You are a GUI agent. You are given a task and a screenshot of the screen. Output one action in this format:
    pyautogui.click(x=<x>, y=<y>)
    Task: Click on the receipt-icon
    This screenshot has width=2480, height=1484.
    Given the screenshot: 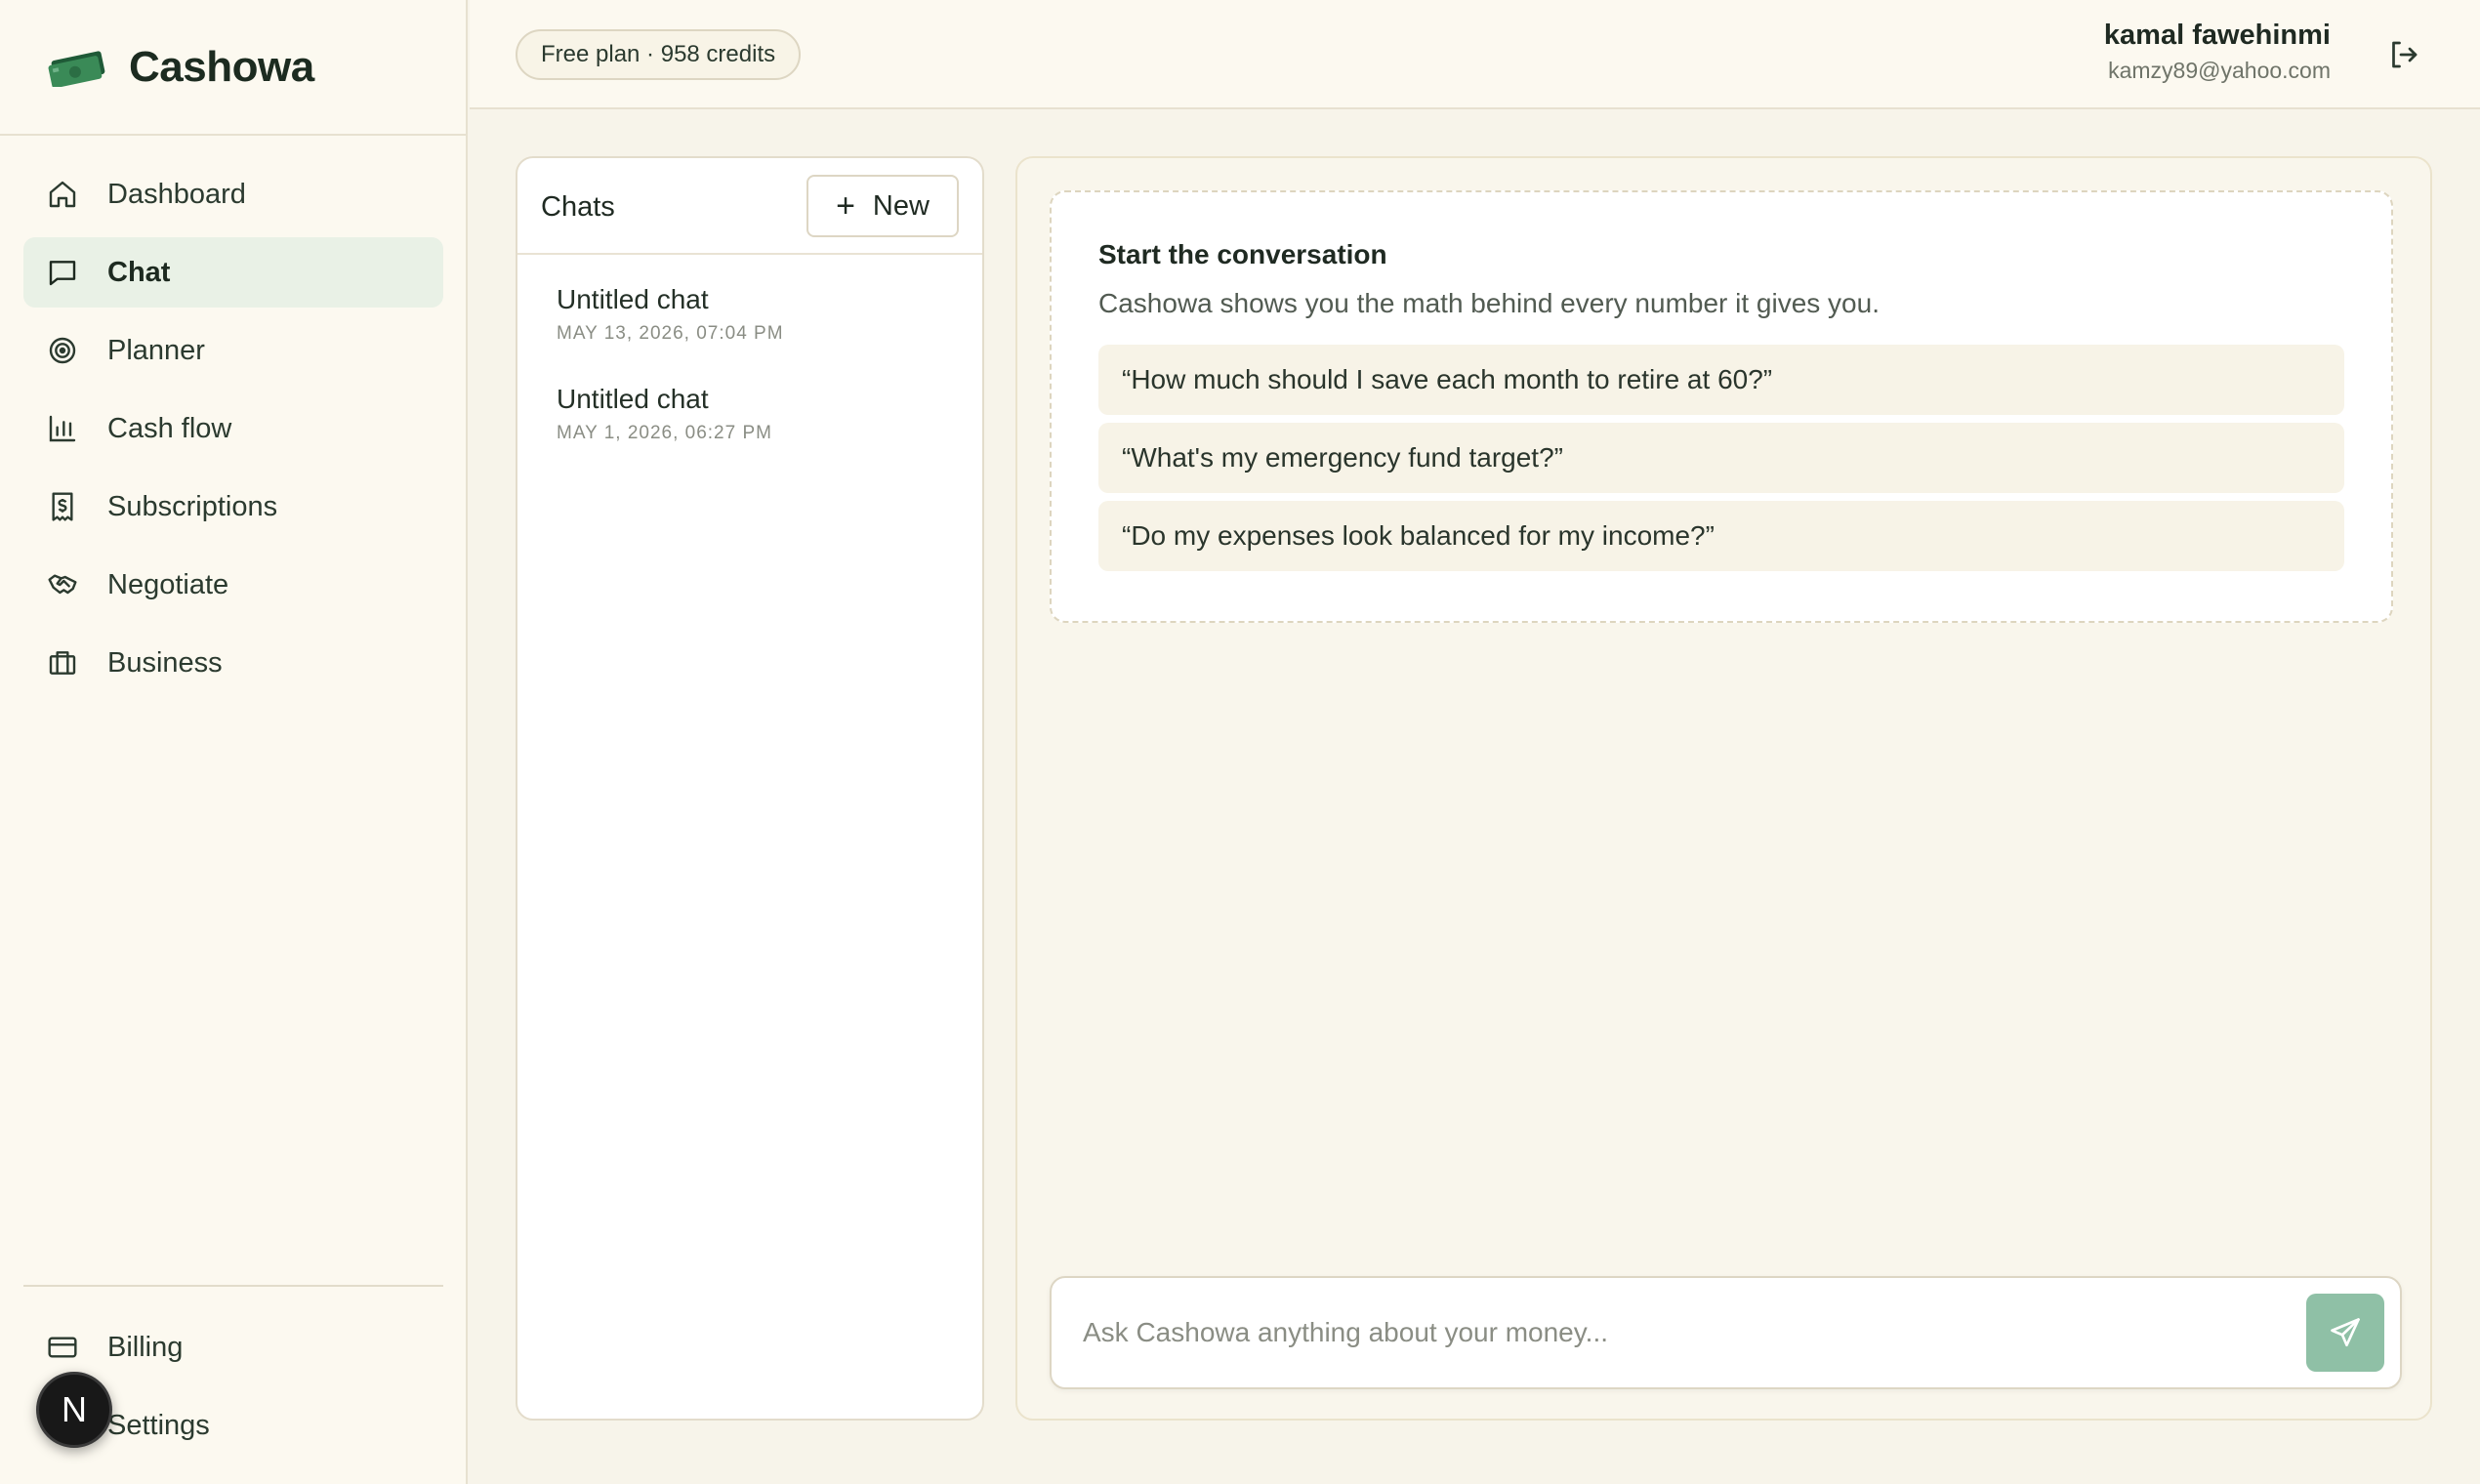 What is the action you would take?
    pyautogui.click(x=63, y=507)
    